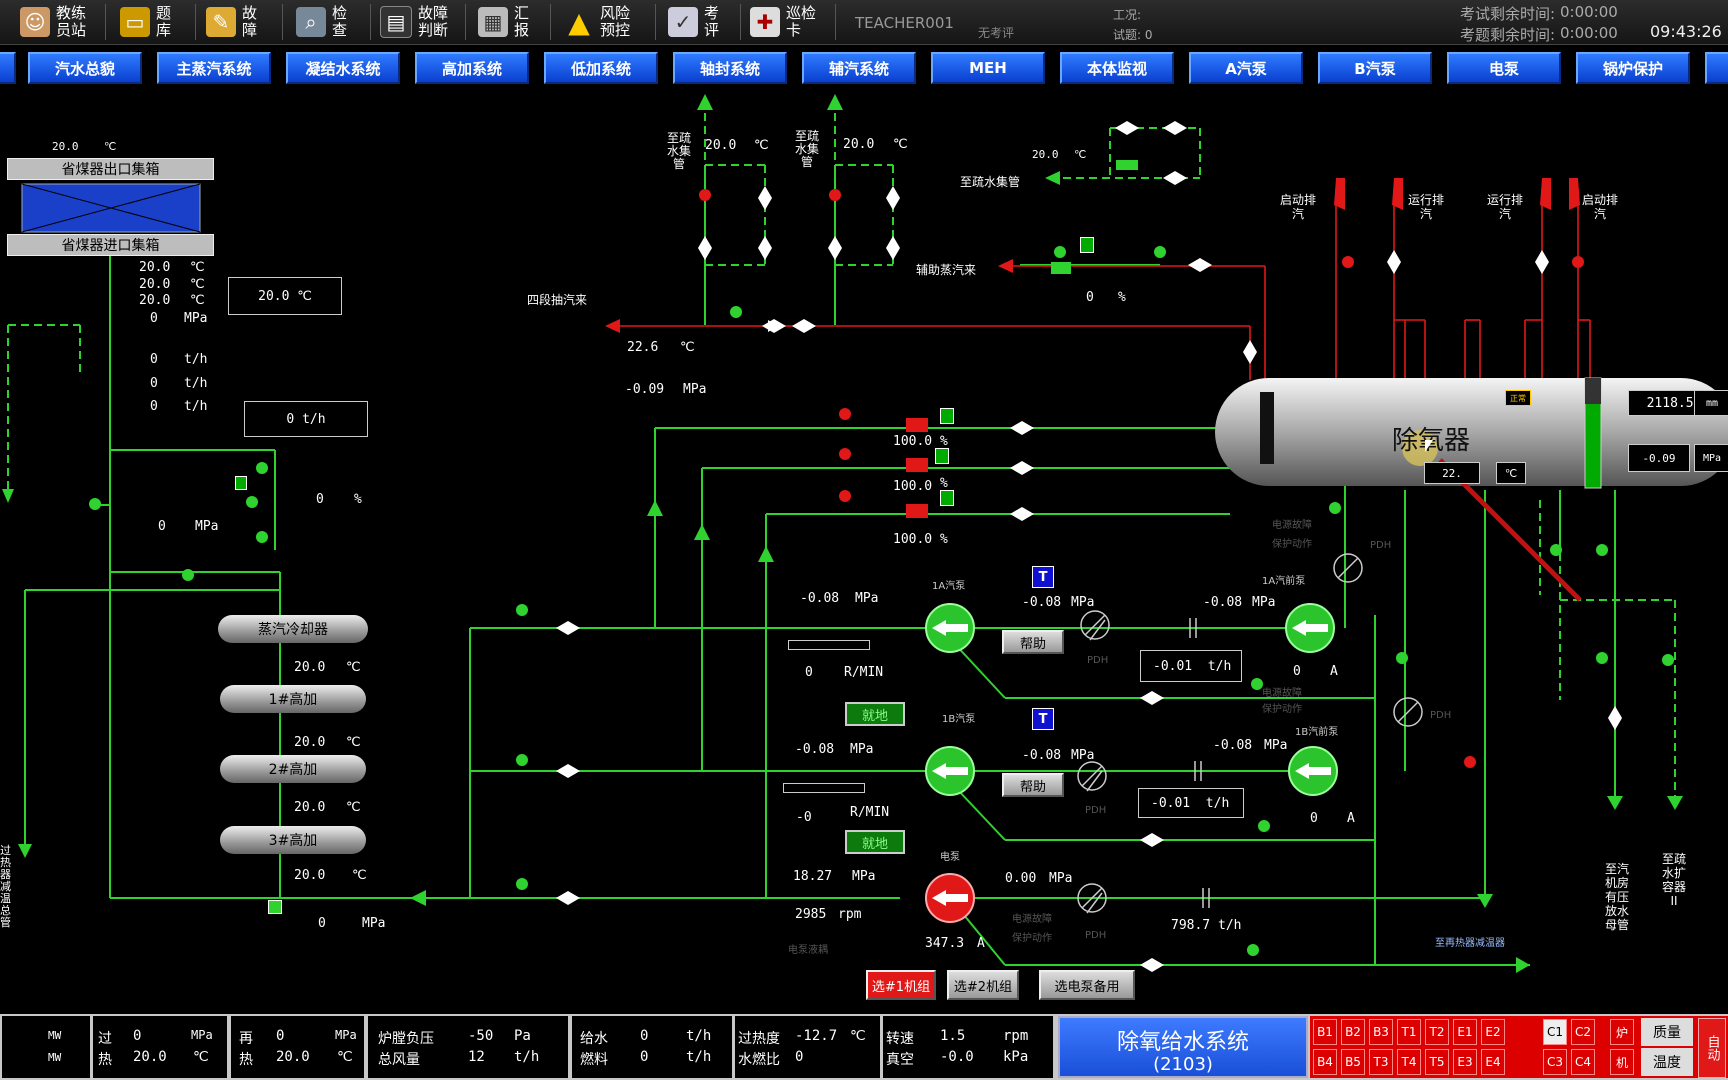 The height and width of the screenshot is (1080, 1728). I want to click on alarm-b2: B2, so click(1353, 1032).